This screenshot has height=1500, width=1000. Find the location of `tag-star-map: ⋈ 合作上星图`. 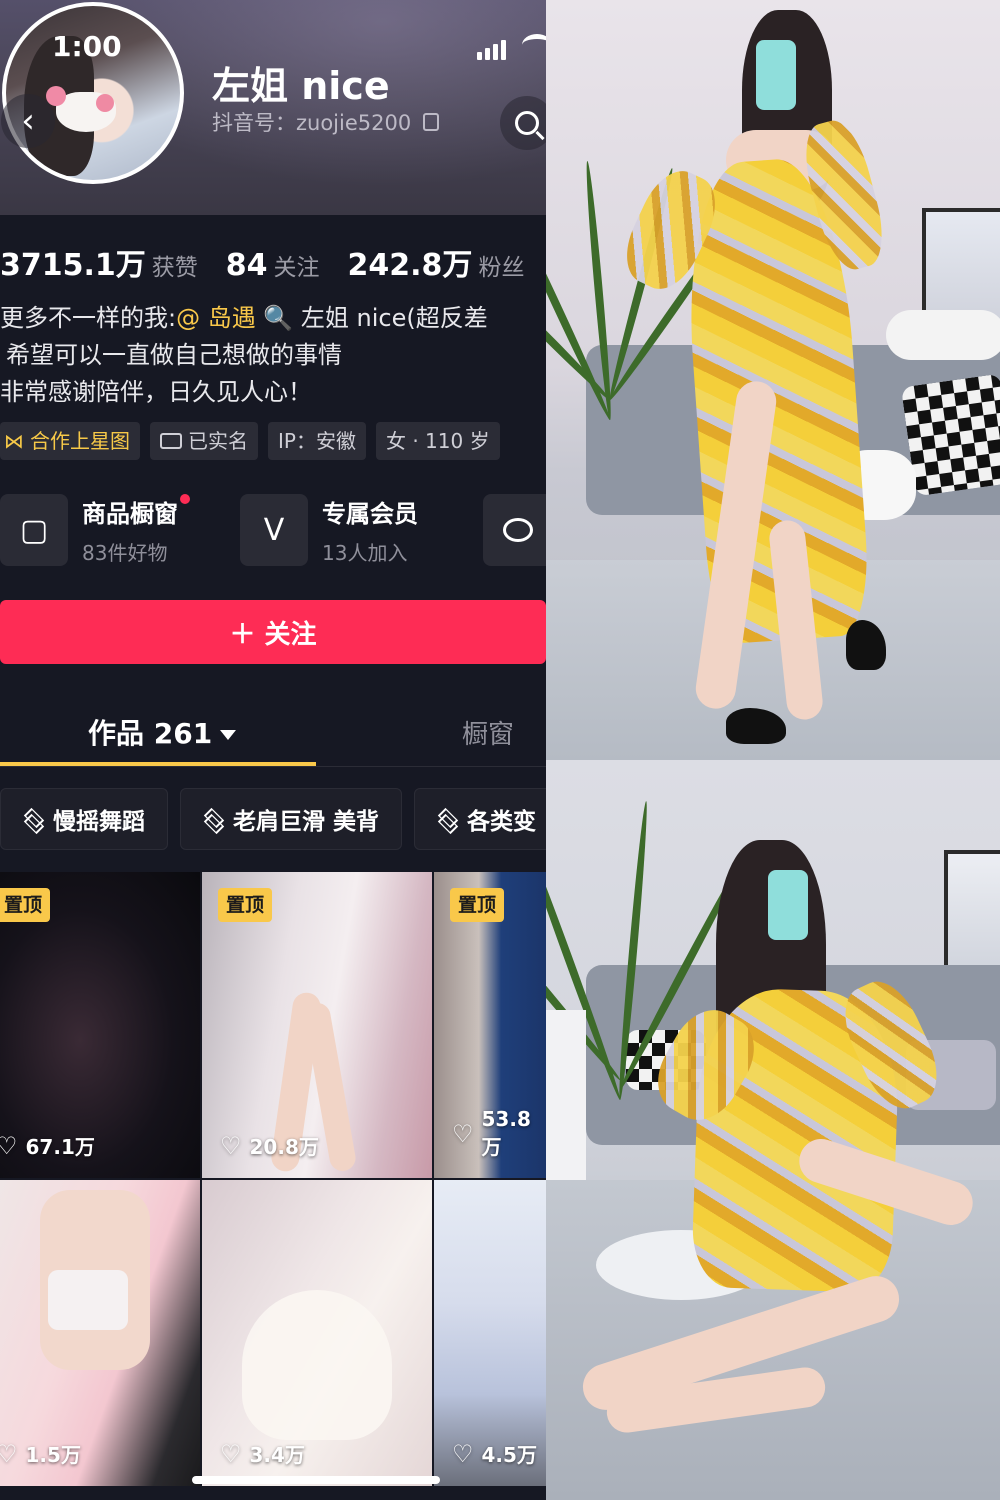

tag-star-map: ⋈ 合作上星图 is located at coordinates (70, 441).